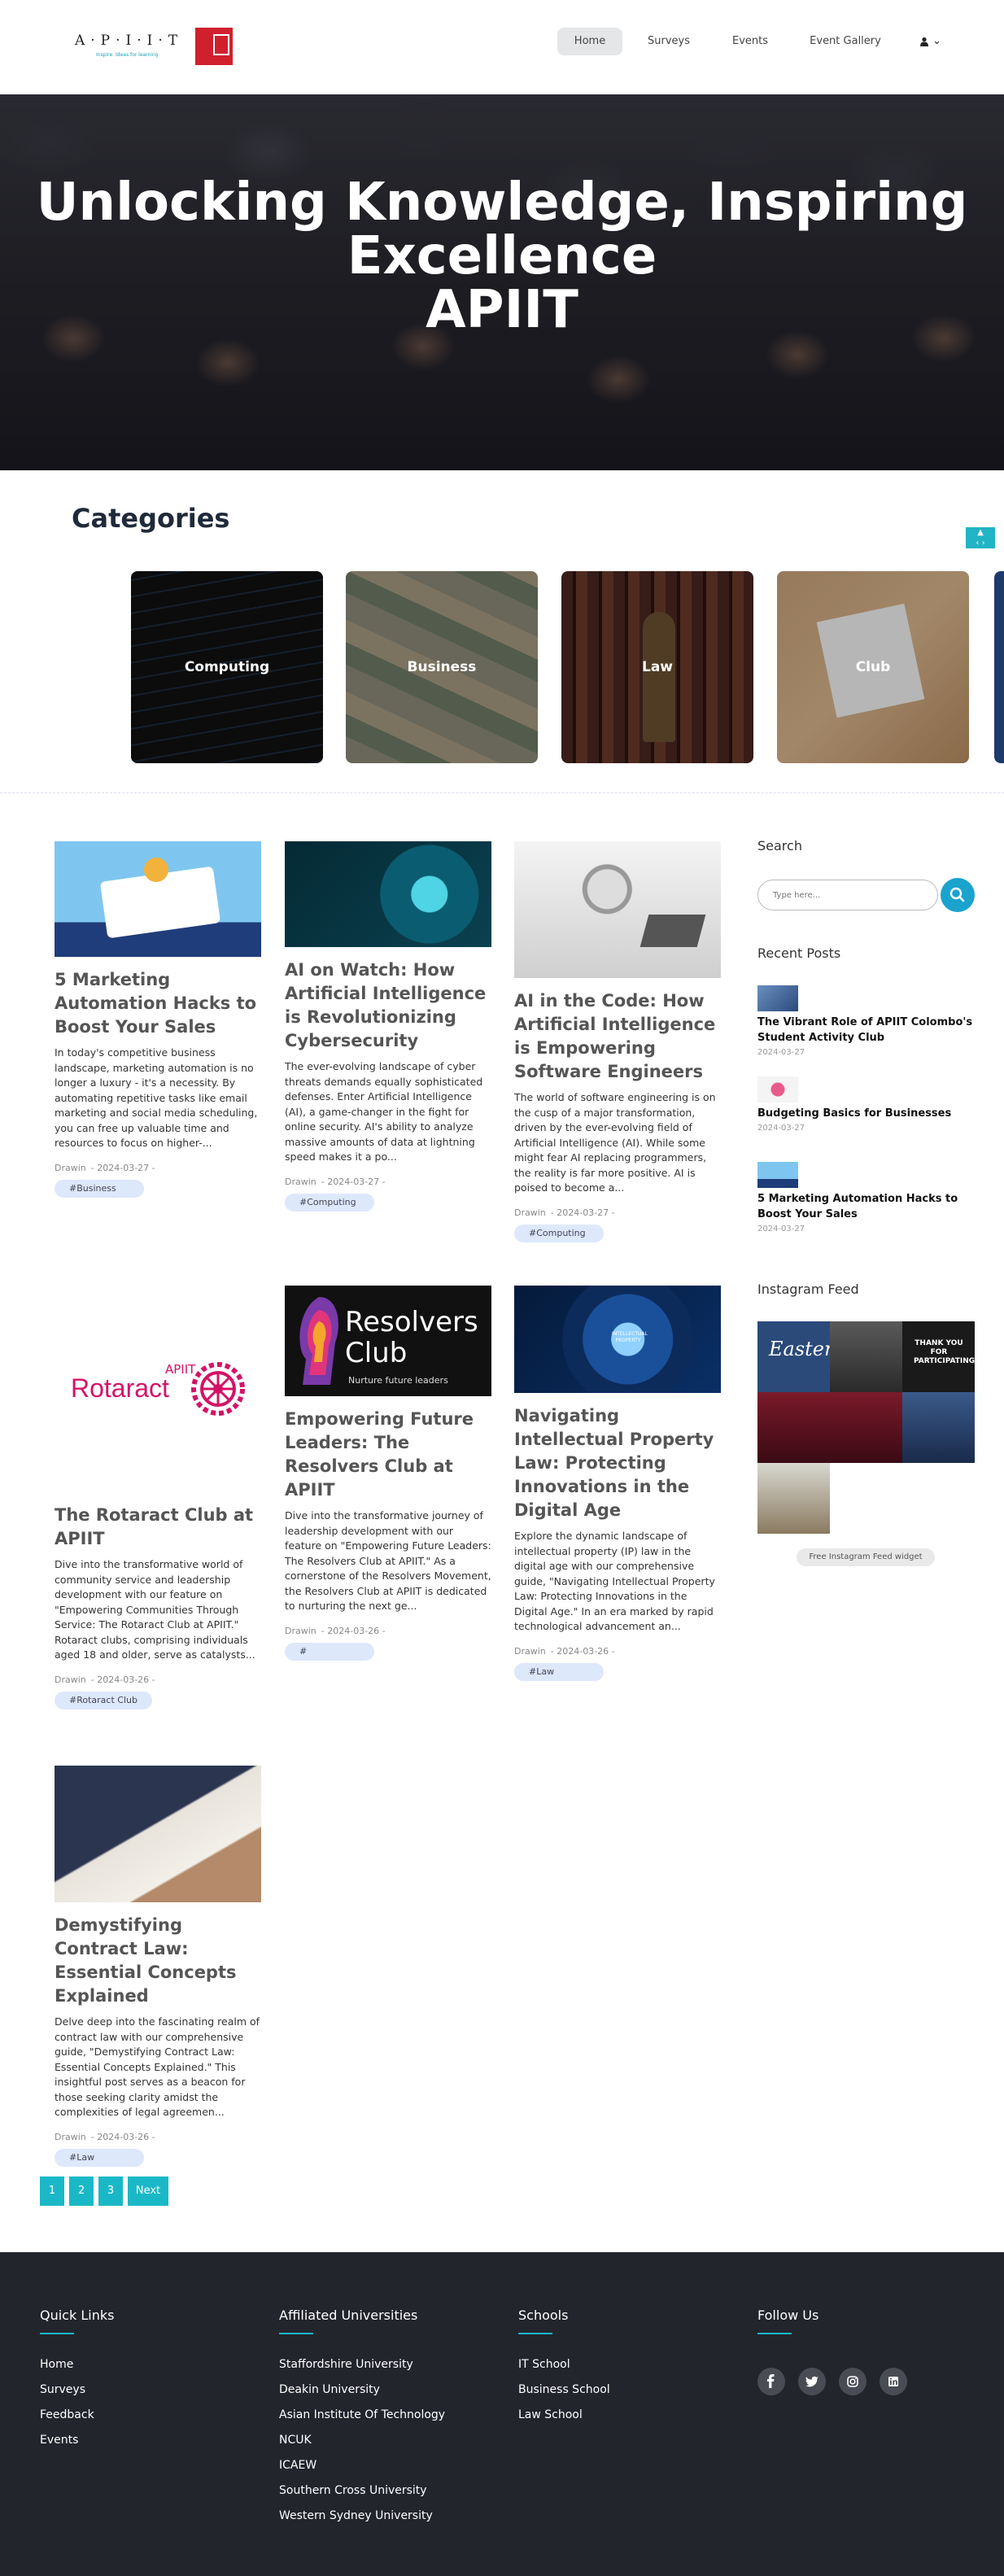 This screenshot has width=1004, height=2576. I want to click on search-heading: Search, so click(779, 846).